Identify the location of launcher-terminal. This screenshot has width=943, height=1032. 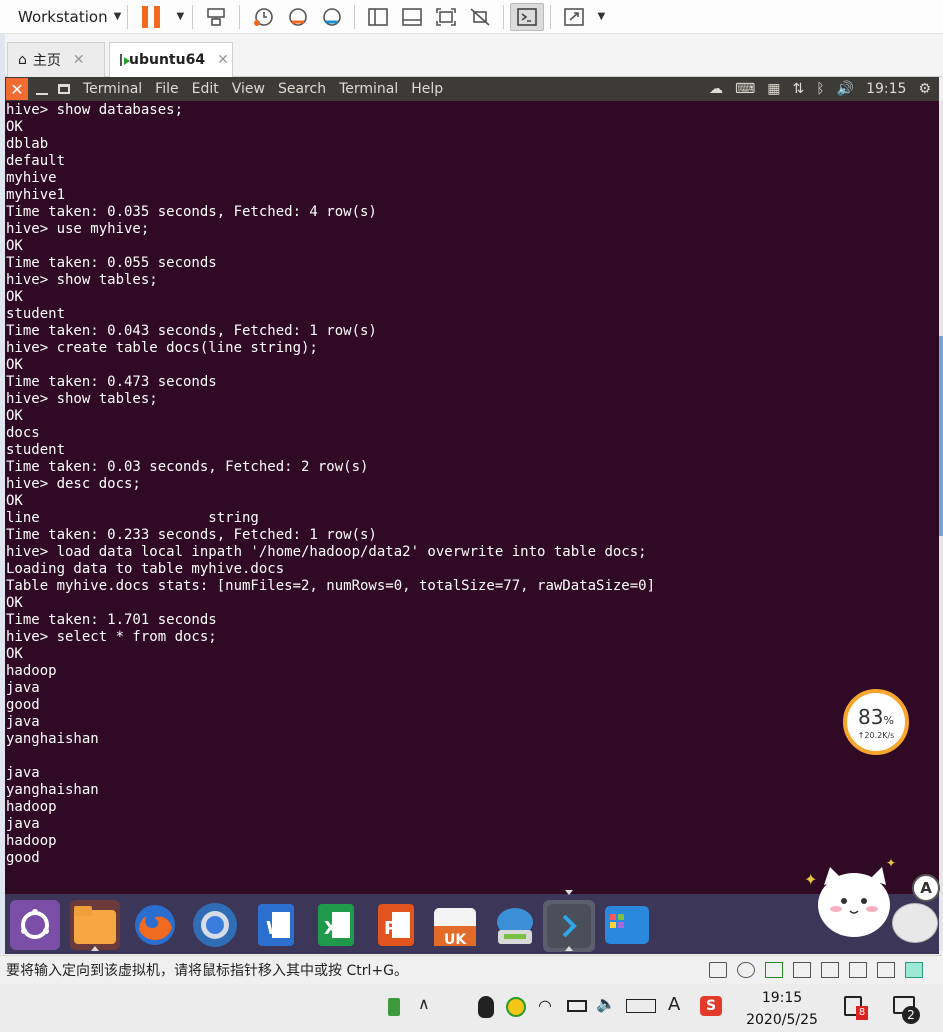
(569, 926).